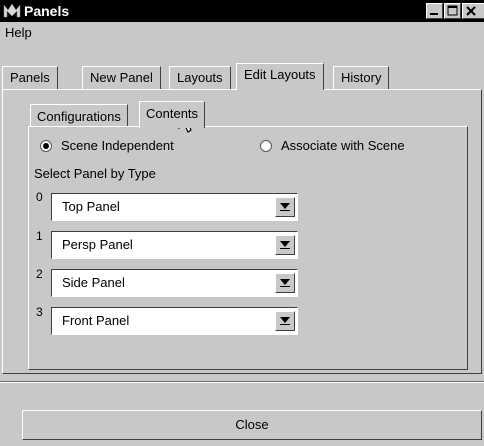 Image resolution: width=484 pixels, height=446 pixels. I want to click on panel-dropdown-0: Top Panel, so click(174, 207).